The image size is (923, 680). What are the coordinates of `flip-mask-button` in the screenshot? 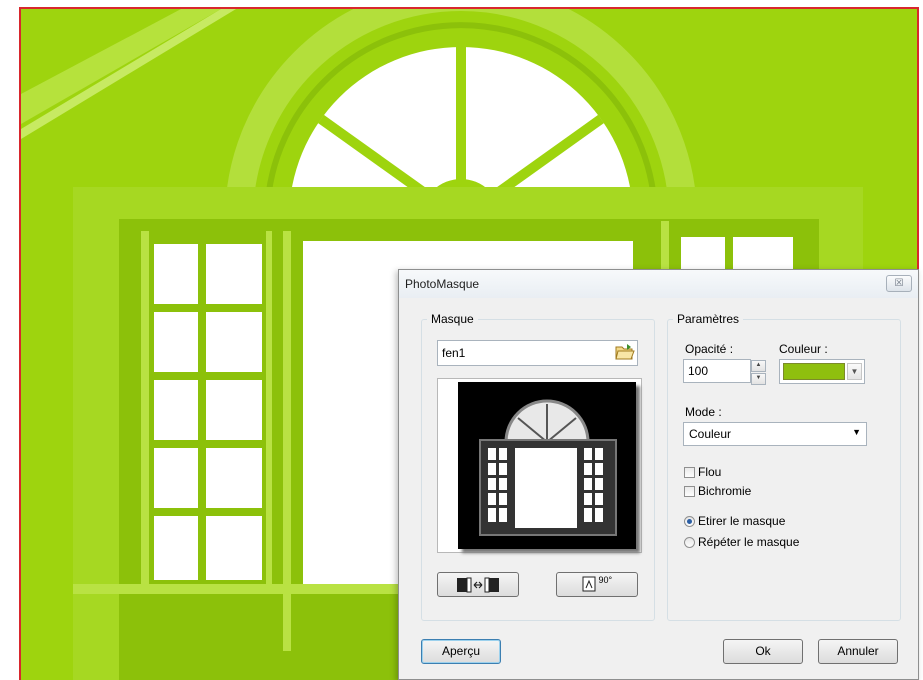 It's located at (478, 584).